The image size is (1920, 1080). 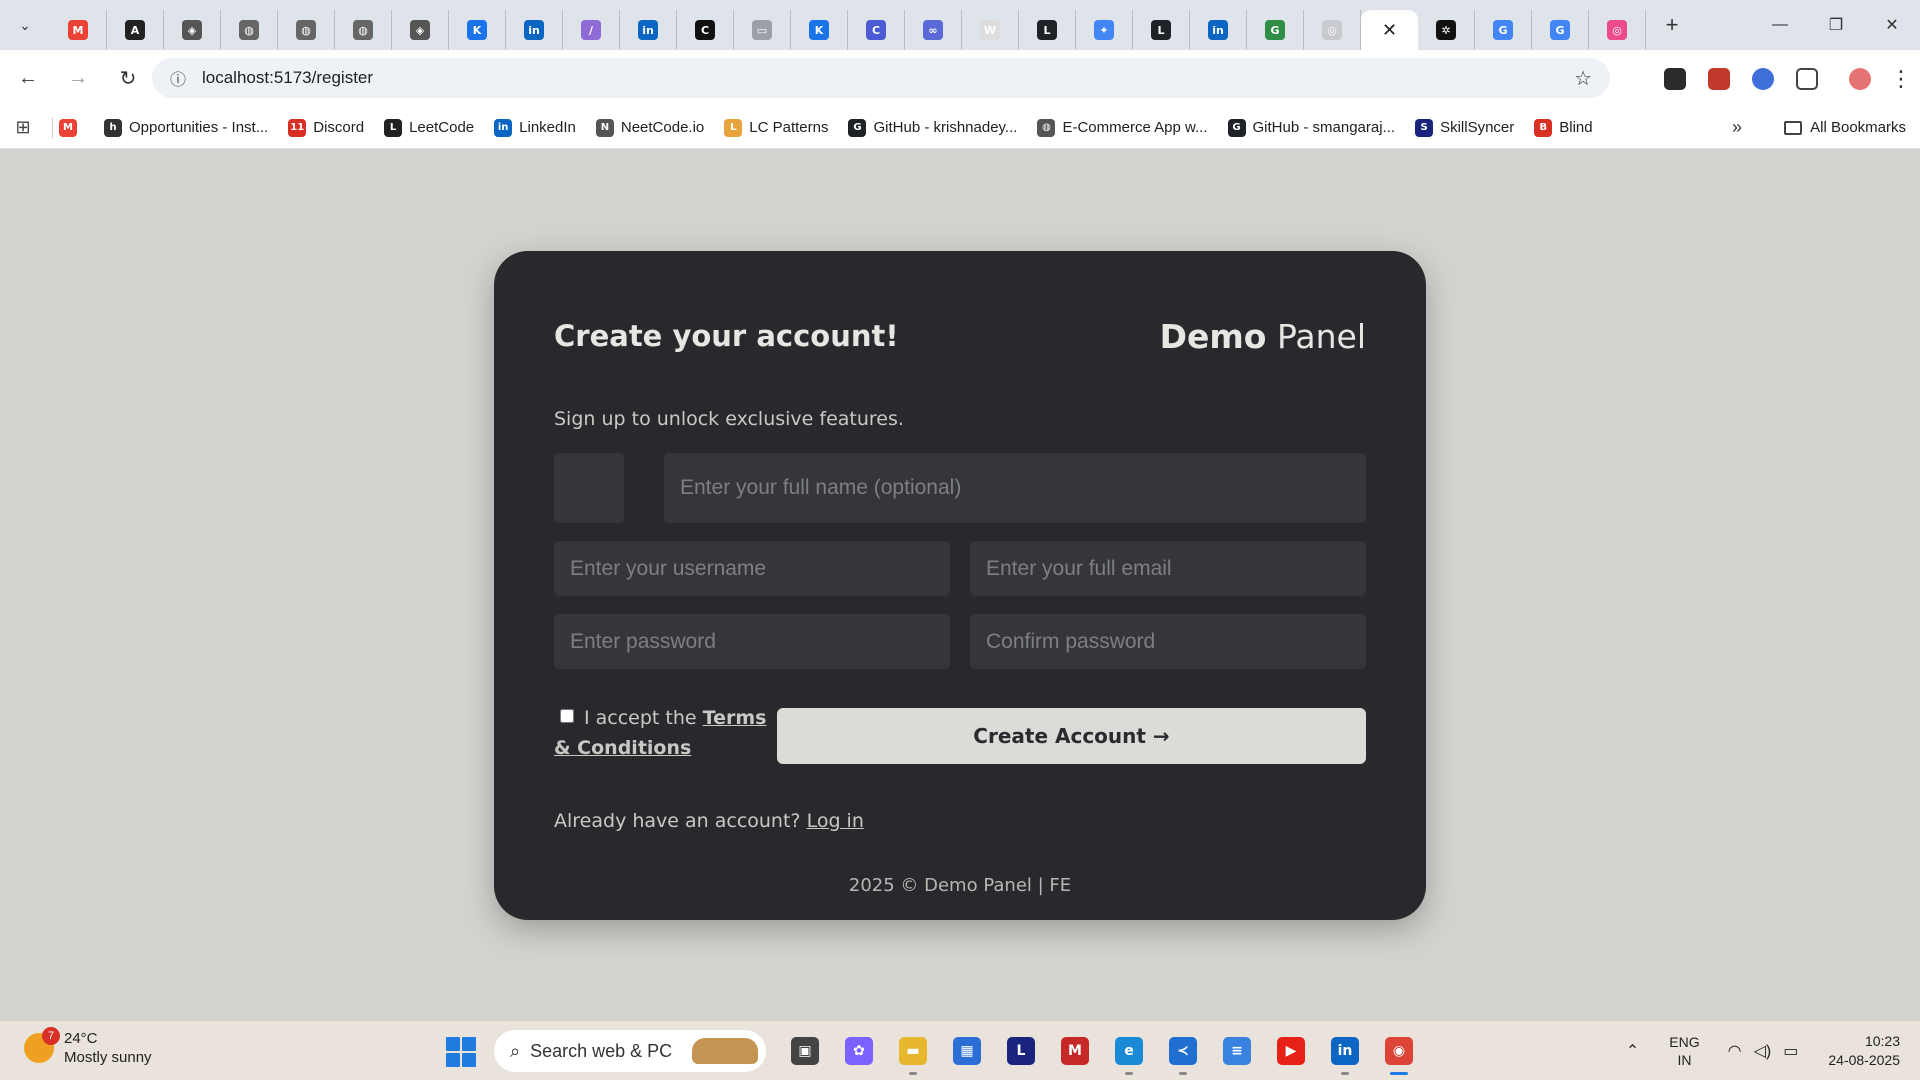 What do you see at coordinates (1672, 25) in the screenshot?
I see `new-tab-button: +` at bounding box center [1672, 25].